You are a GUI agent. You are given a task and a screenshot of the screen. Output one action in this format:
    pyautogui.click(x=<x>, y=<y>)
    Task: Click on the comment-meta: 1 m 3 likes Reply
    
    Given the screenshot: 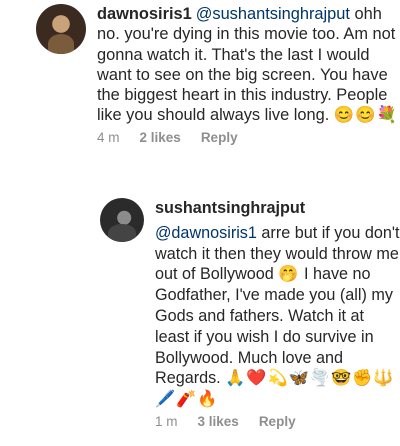 What is the action you would take?
    pyautogui.click(x=277, y=421)
    